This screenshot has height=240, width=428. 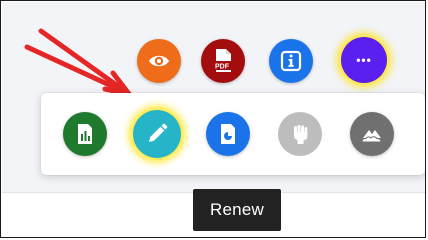 I want to click on raised-fist-icon, so click(x=301, y=134).